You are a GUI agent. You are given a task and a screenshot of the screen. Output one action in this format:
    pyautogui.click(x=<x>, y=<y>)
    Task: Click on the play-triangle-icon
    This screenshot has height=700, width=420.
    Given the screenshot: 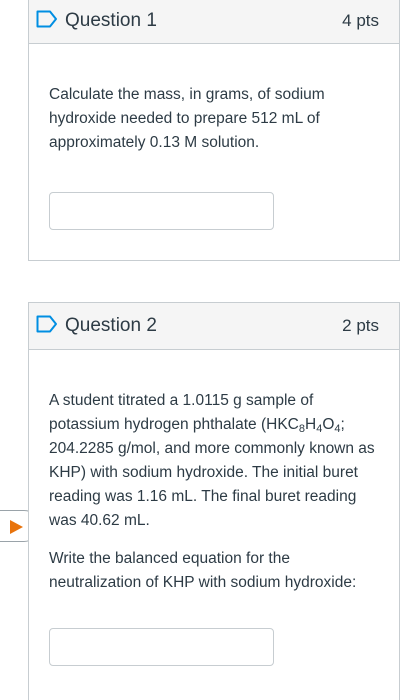 What is the action you would take?
    pyautogui.click(x=16, y=527)
    